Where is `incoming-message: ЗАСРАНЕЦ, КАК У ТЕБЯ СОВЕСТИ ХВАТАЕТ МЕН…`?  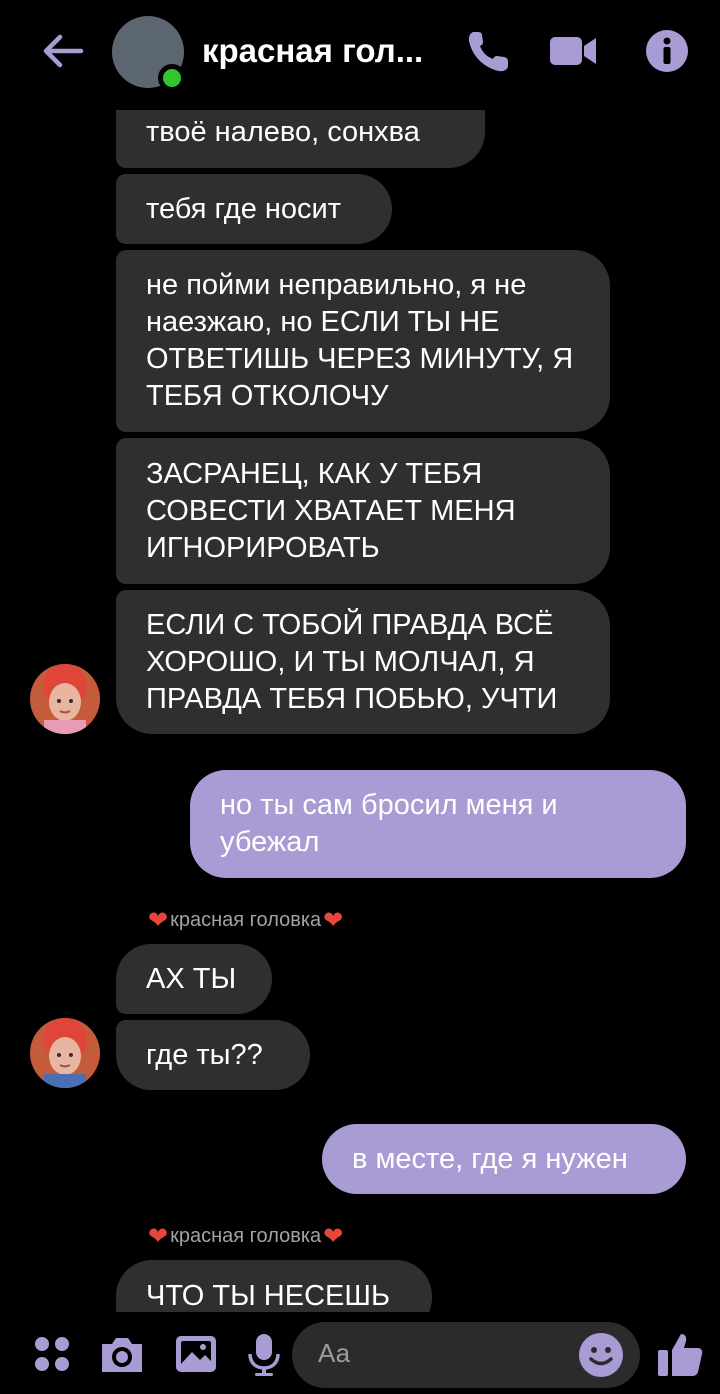 incoming-message: ЗАСРАНЕЦ, КАК У ТЕБЯ СОВЕСТИ ХВАТАЕТ МЕН… is located at coordinates (363, 511).